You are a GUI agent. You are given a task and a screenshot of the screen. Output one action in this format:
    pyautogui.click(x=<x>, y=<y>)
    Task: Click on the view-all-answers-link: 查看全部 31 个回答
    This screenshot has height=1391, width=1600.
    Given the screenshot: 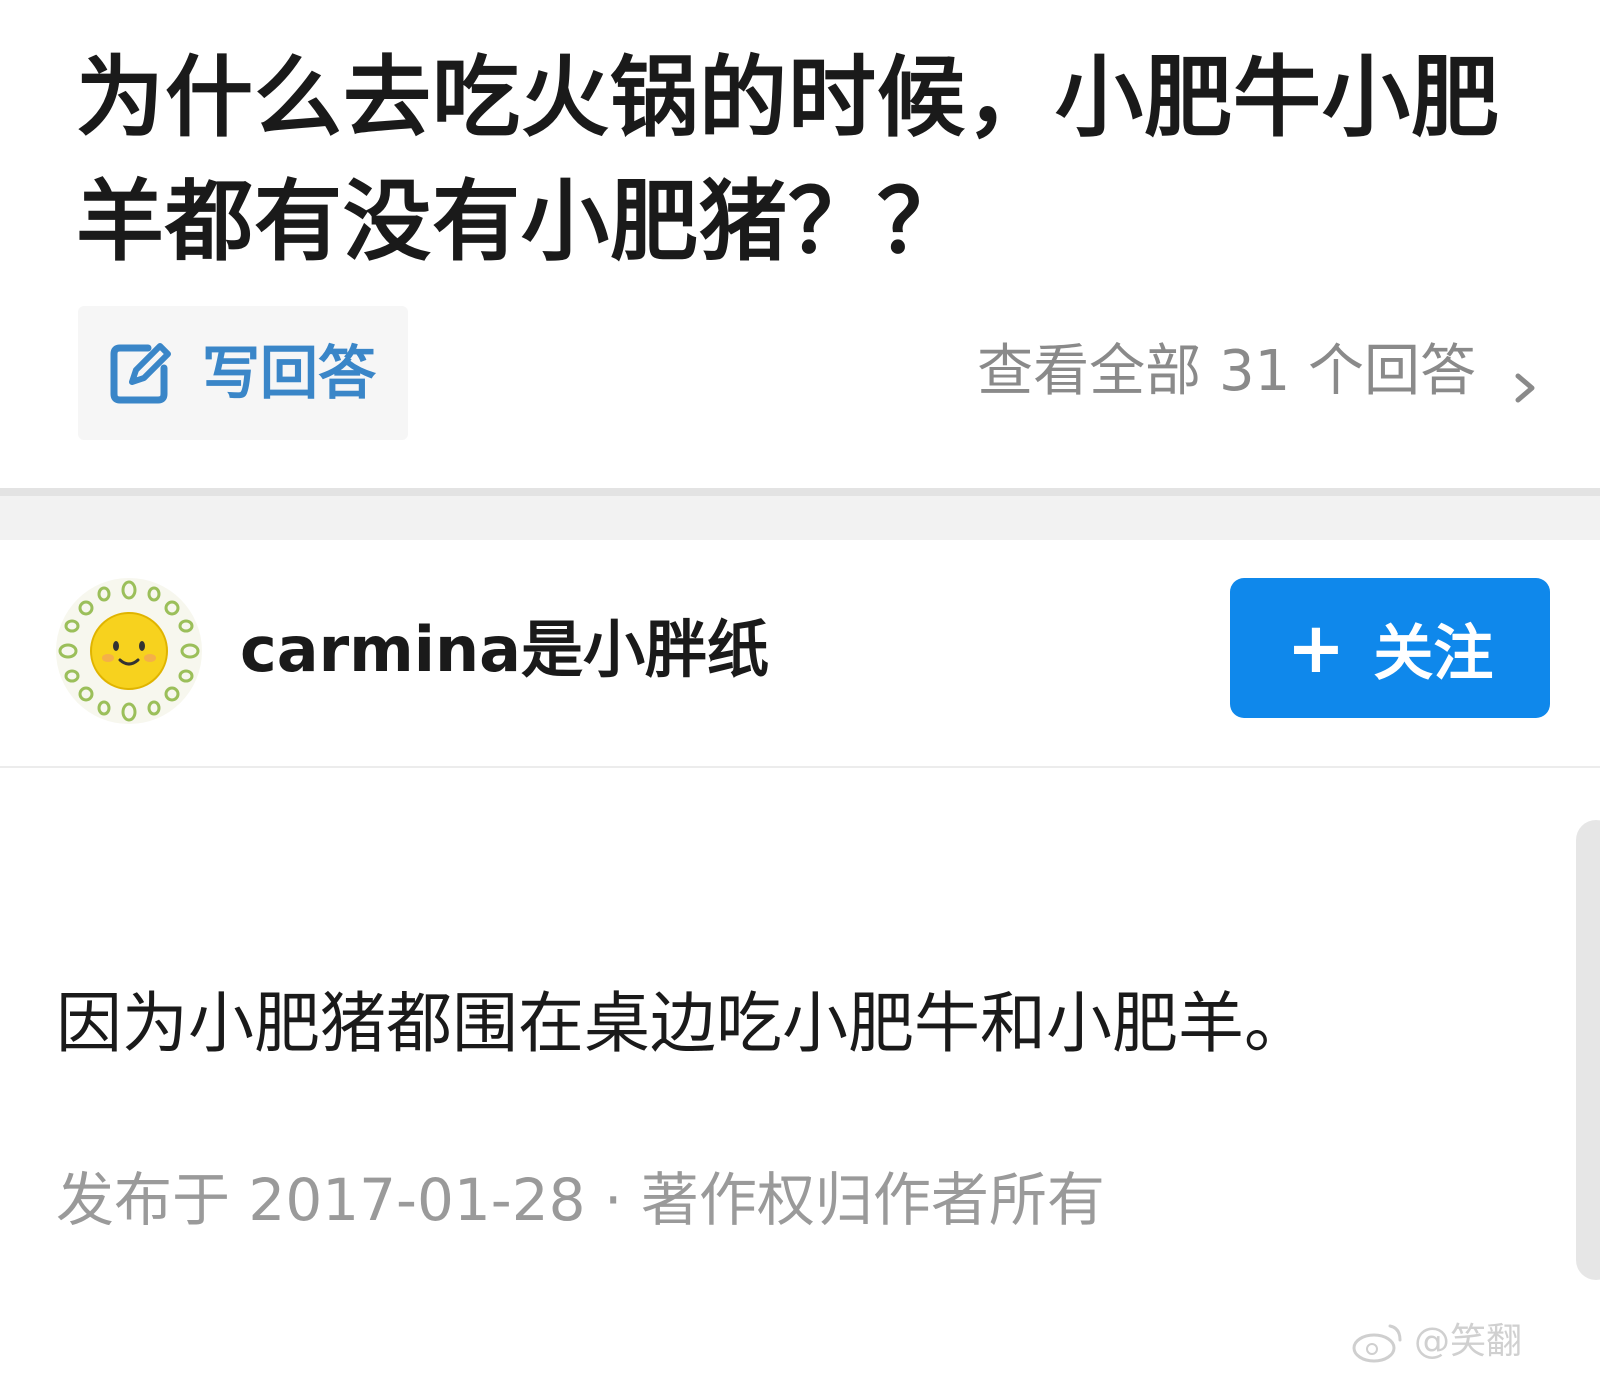 What is the action you would take?
    pyautogui.click(x=1258, y=372)
    